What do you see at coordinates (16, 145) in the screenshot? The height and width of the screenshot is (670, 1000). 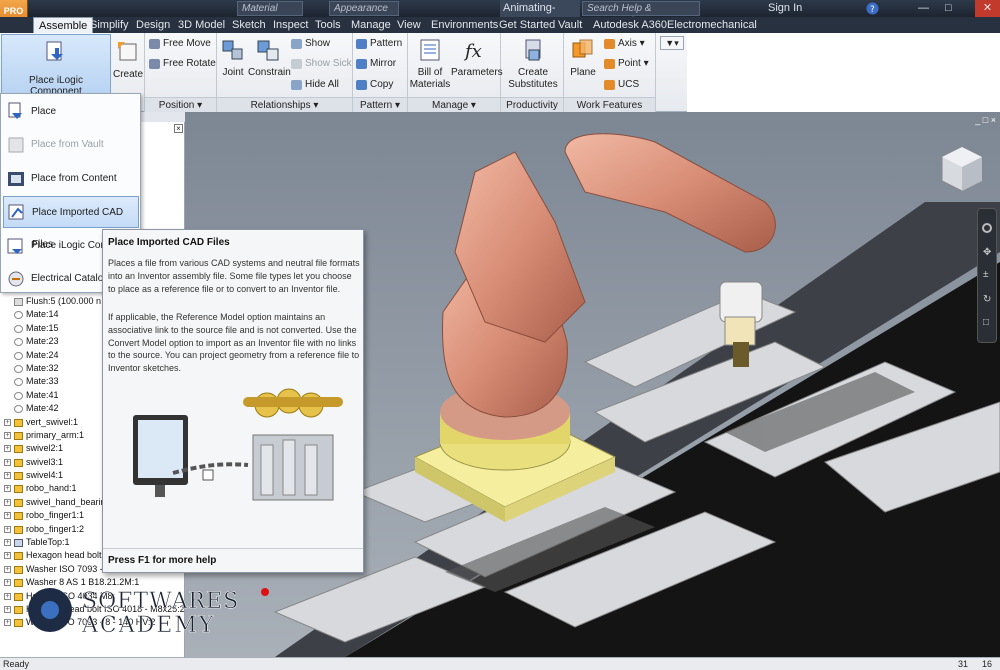 I see `vault-icon` at bounding box center [16, 145].